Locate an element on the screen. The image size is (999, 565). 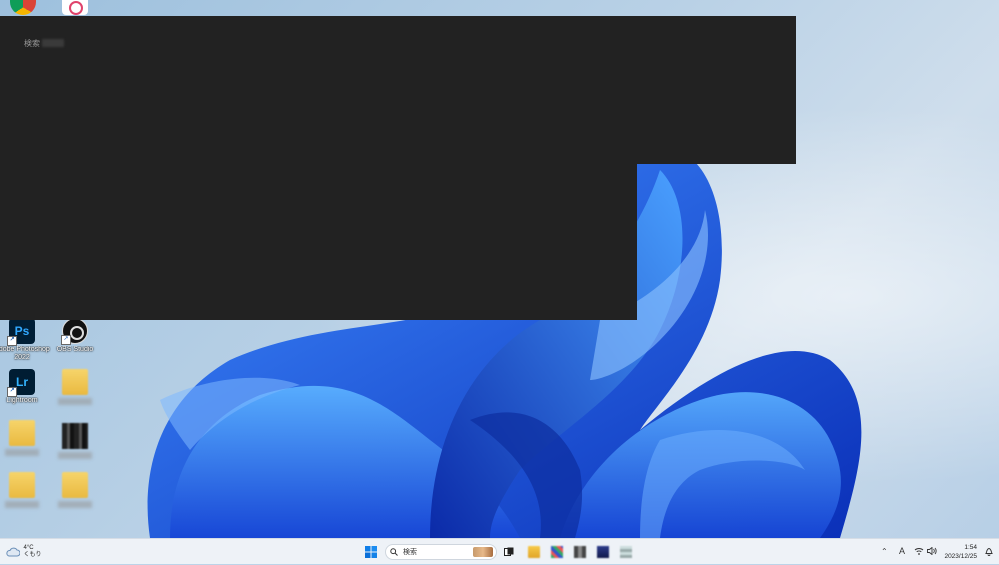
search-icon is located at coordinates (394, 552).